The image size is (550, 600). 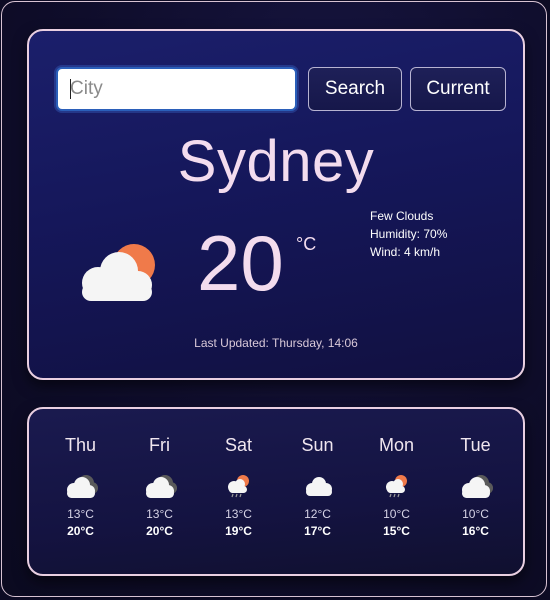 I want to click on forecast-day: Fri 13°C 20°C, so click(x=159, y=486).